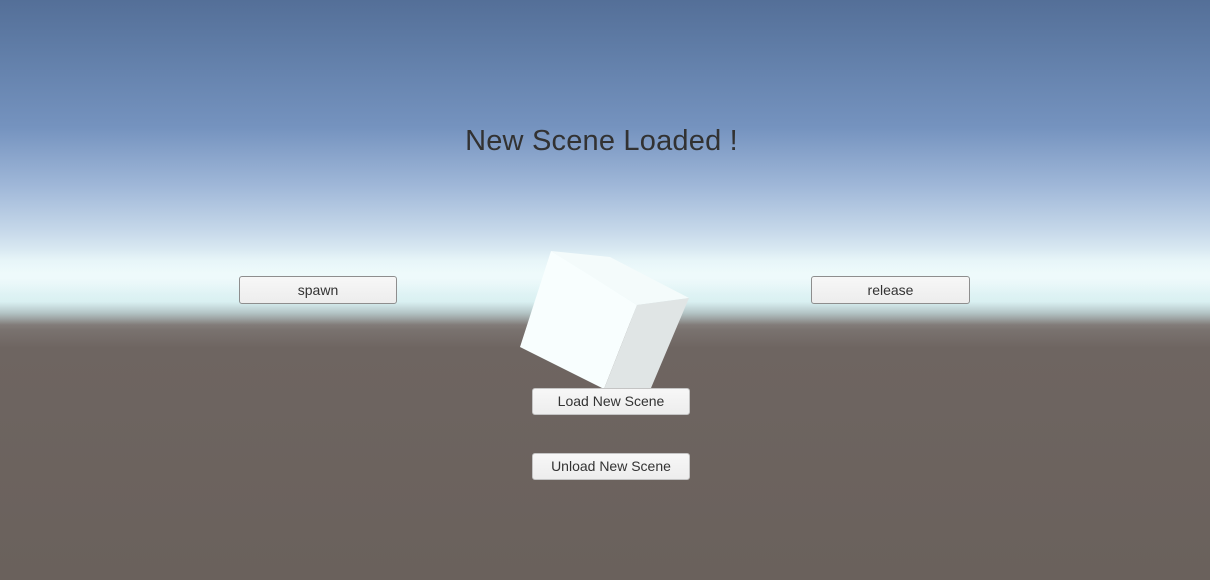 The image size is (1210, 580). What do you see at coordinates (611, 401) in the screenshot?
I see `load-new-scene-button: Load New Scene` at bounding box center [611, 401].